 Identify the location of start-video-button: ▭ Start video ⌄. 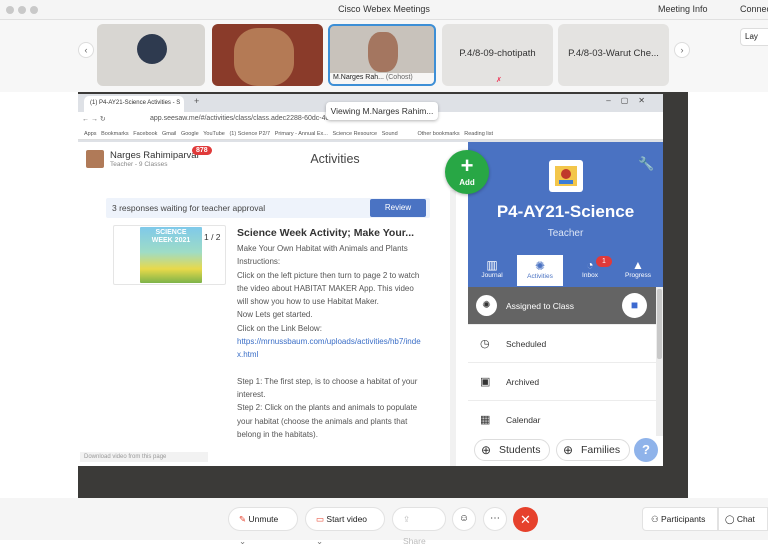
(345, 526).